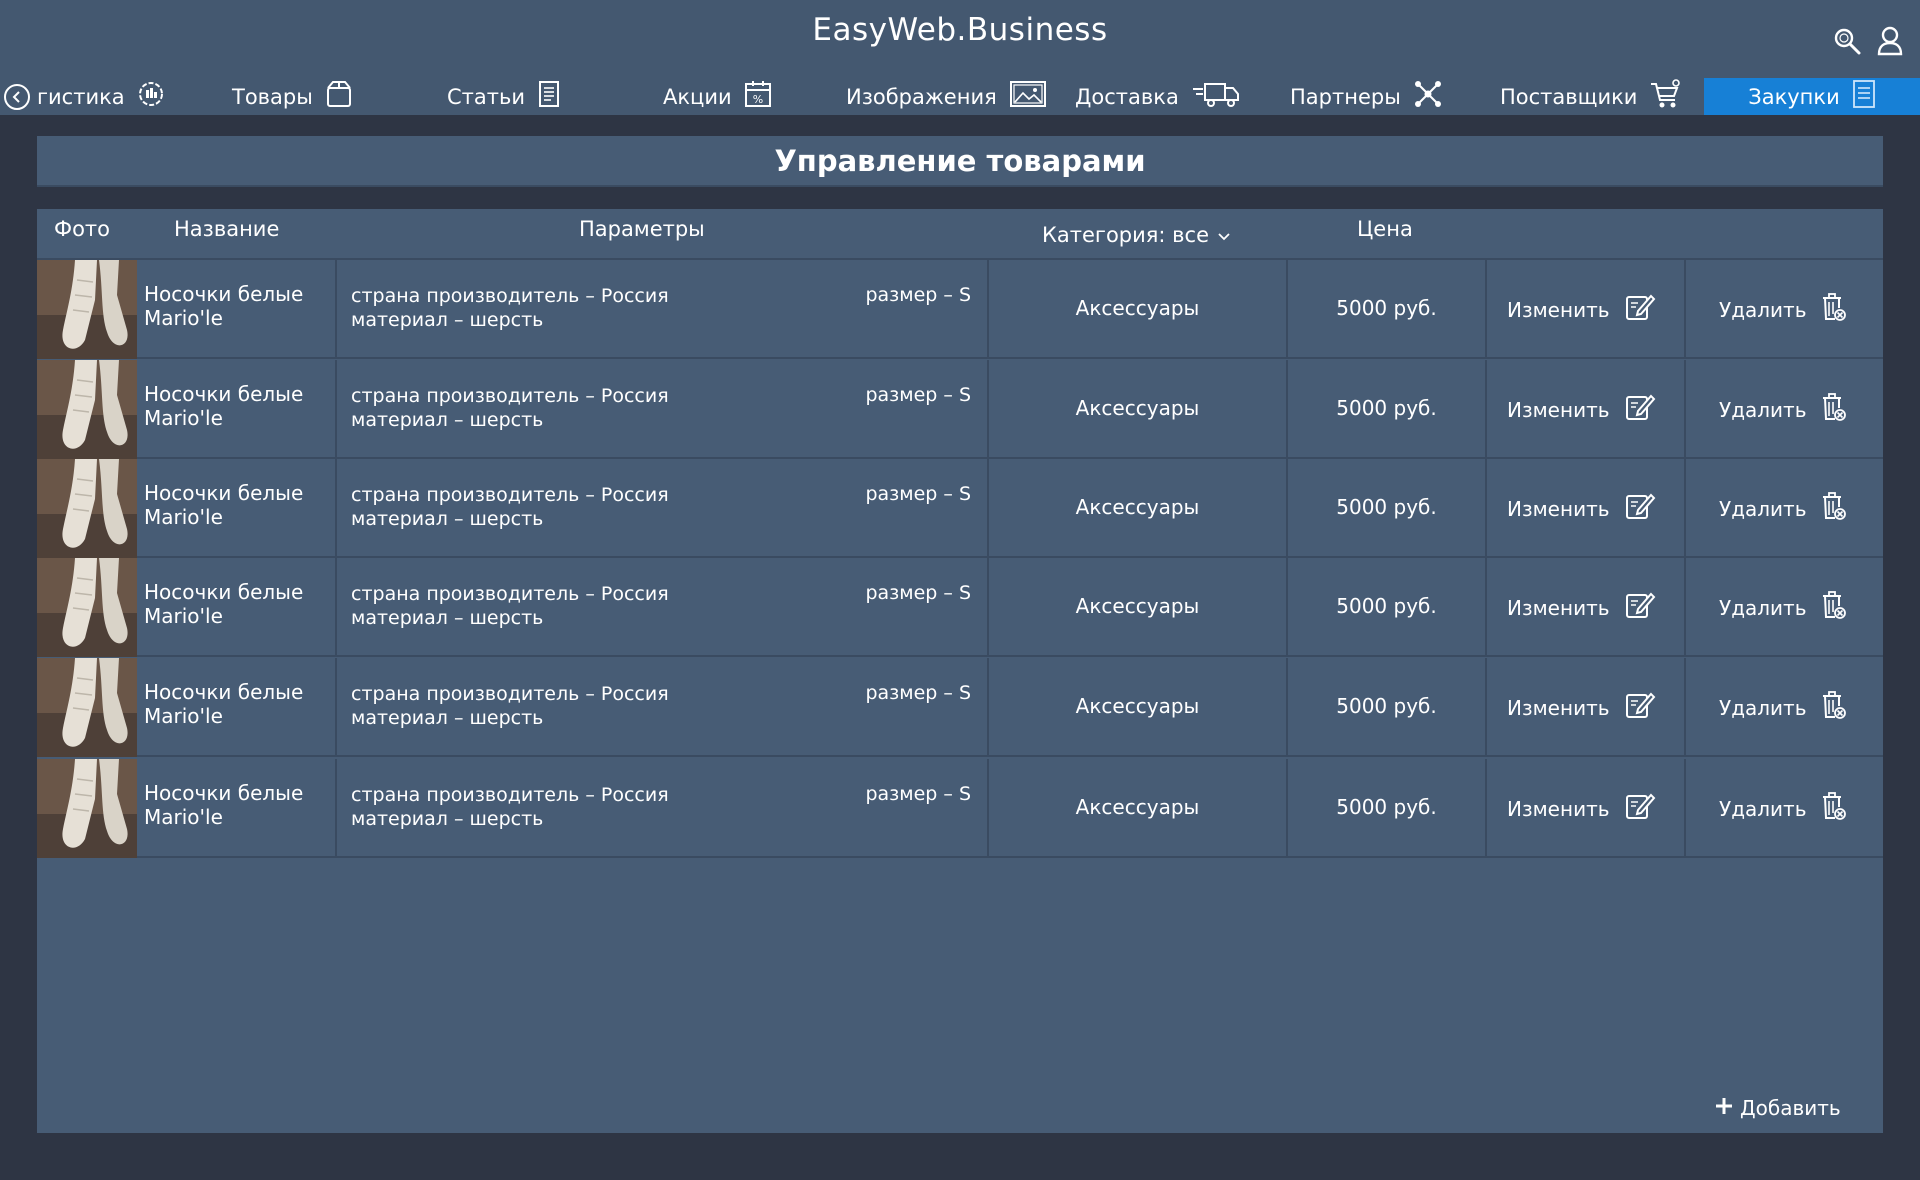  I want to click on category-filter-label: Категория: все, so click(1126, 234).